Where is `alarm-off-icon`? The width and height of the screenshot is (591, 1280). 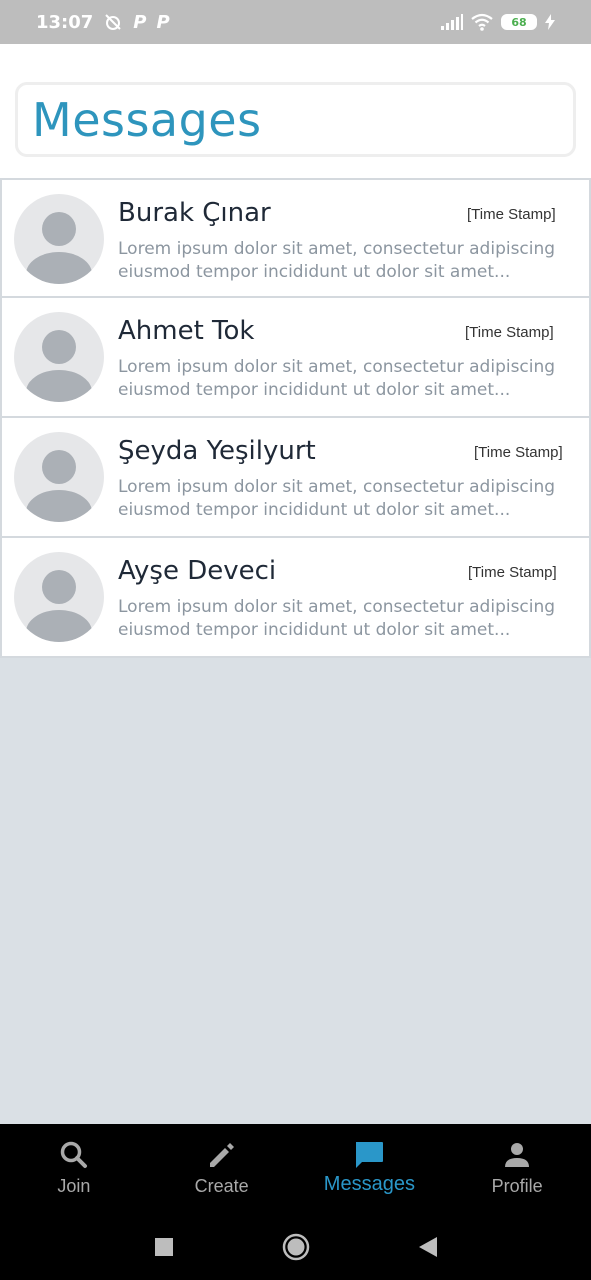
alarm-off-icon is located at coordinates (113, 22).